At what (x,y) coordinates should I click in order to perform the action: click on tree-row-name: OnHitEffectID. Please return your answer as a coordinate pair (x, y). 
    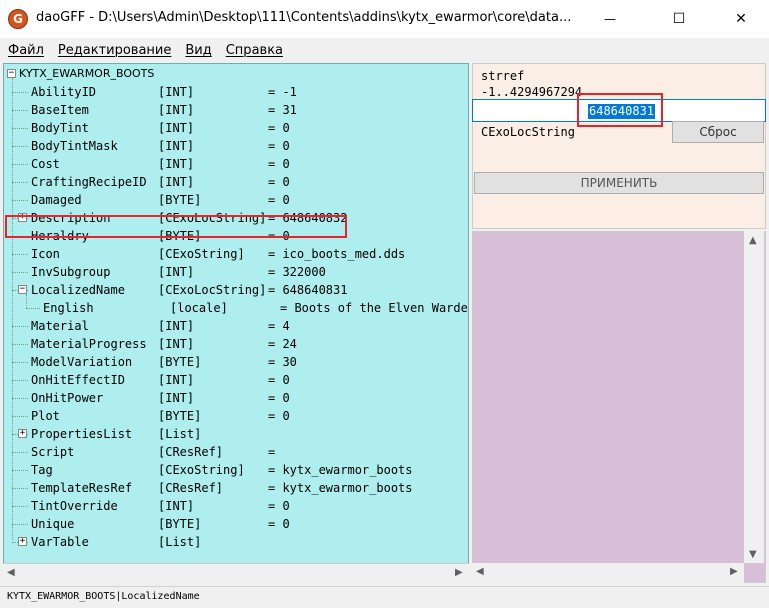
    Looking at the image, I should click on (78, 380).